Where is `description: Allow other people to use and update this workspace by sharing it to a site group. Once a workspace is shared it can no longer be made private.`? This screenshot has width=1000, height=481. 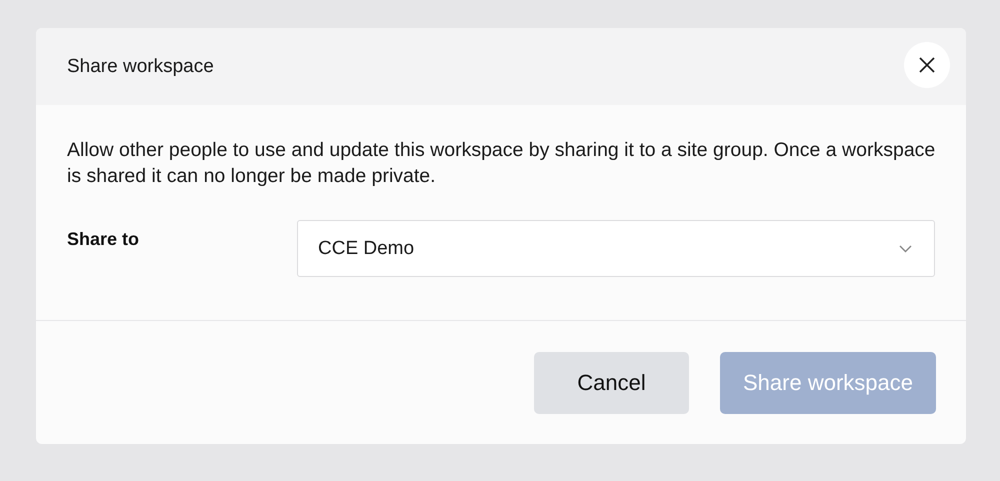 description: Allow other people to use and update this workspace by sharing it to a site group. Once a workspace is shared it can no longer be made private. is located at coordinates (501, 163).